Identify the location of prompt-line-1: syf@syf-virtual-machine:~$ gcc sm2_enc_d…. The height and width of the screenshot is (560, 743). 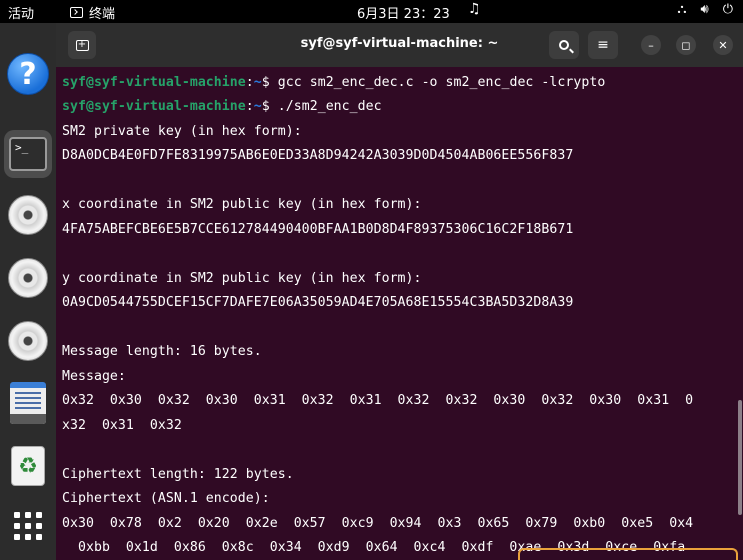
(334, 82).